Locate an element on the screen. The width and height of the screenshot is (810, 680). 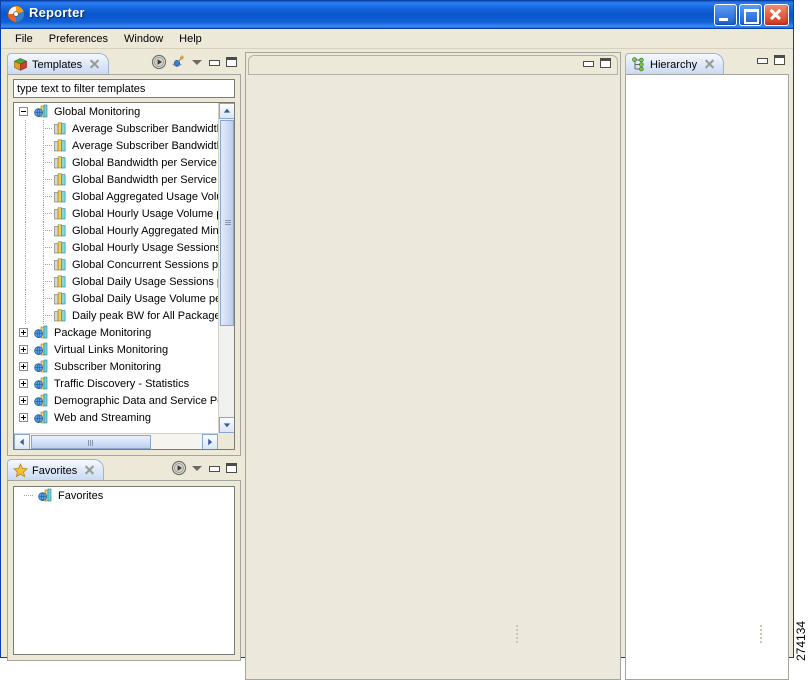
menu-bar: File Preferences Window Help is located at coordinates (397, 39).